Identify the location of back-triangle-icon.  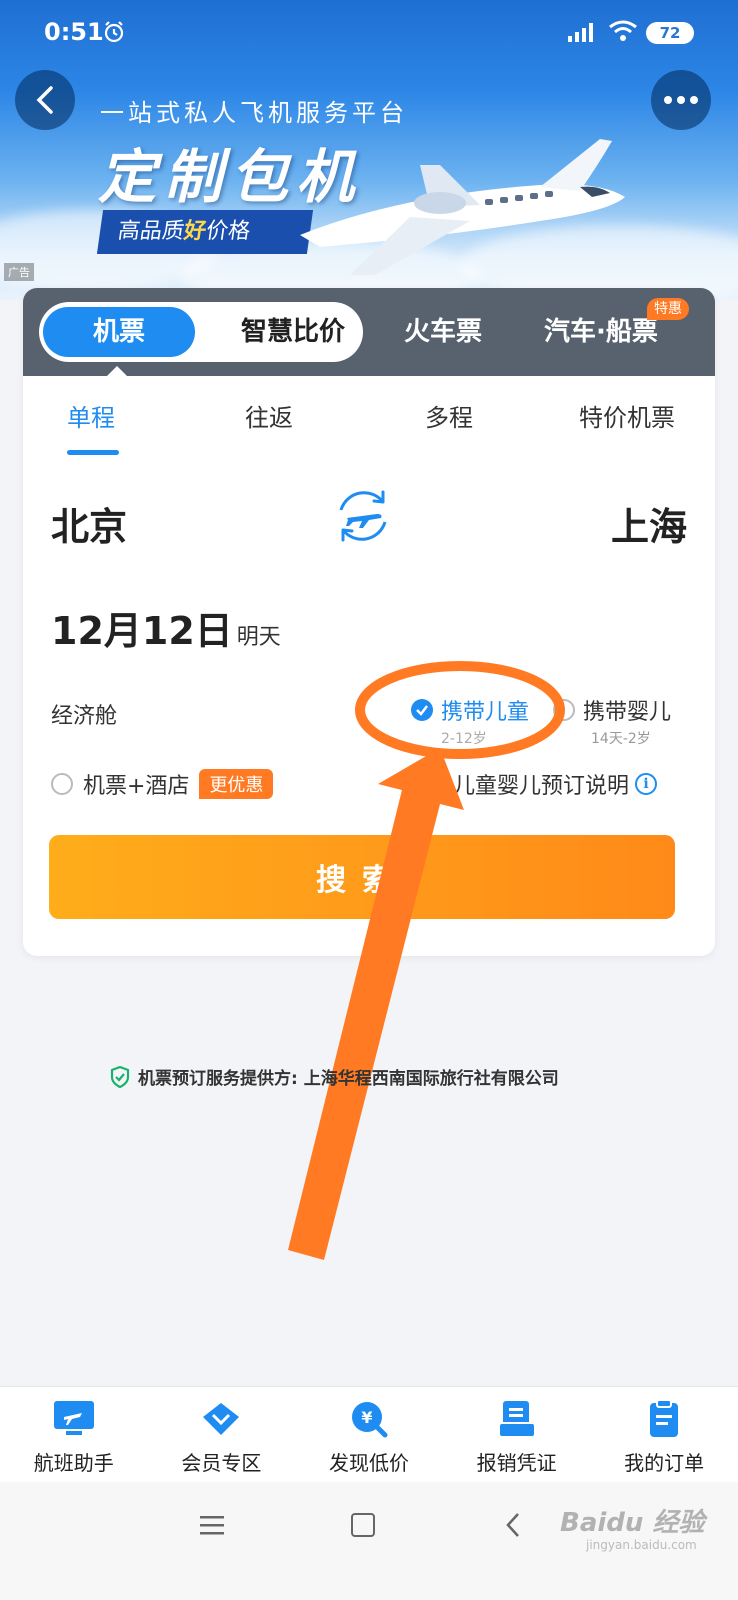
(513, 1525).